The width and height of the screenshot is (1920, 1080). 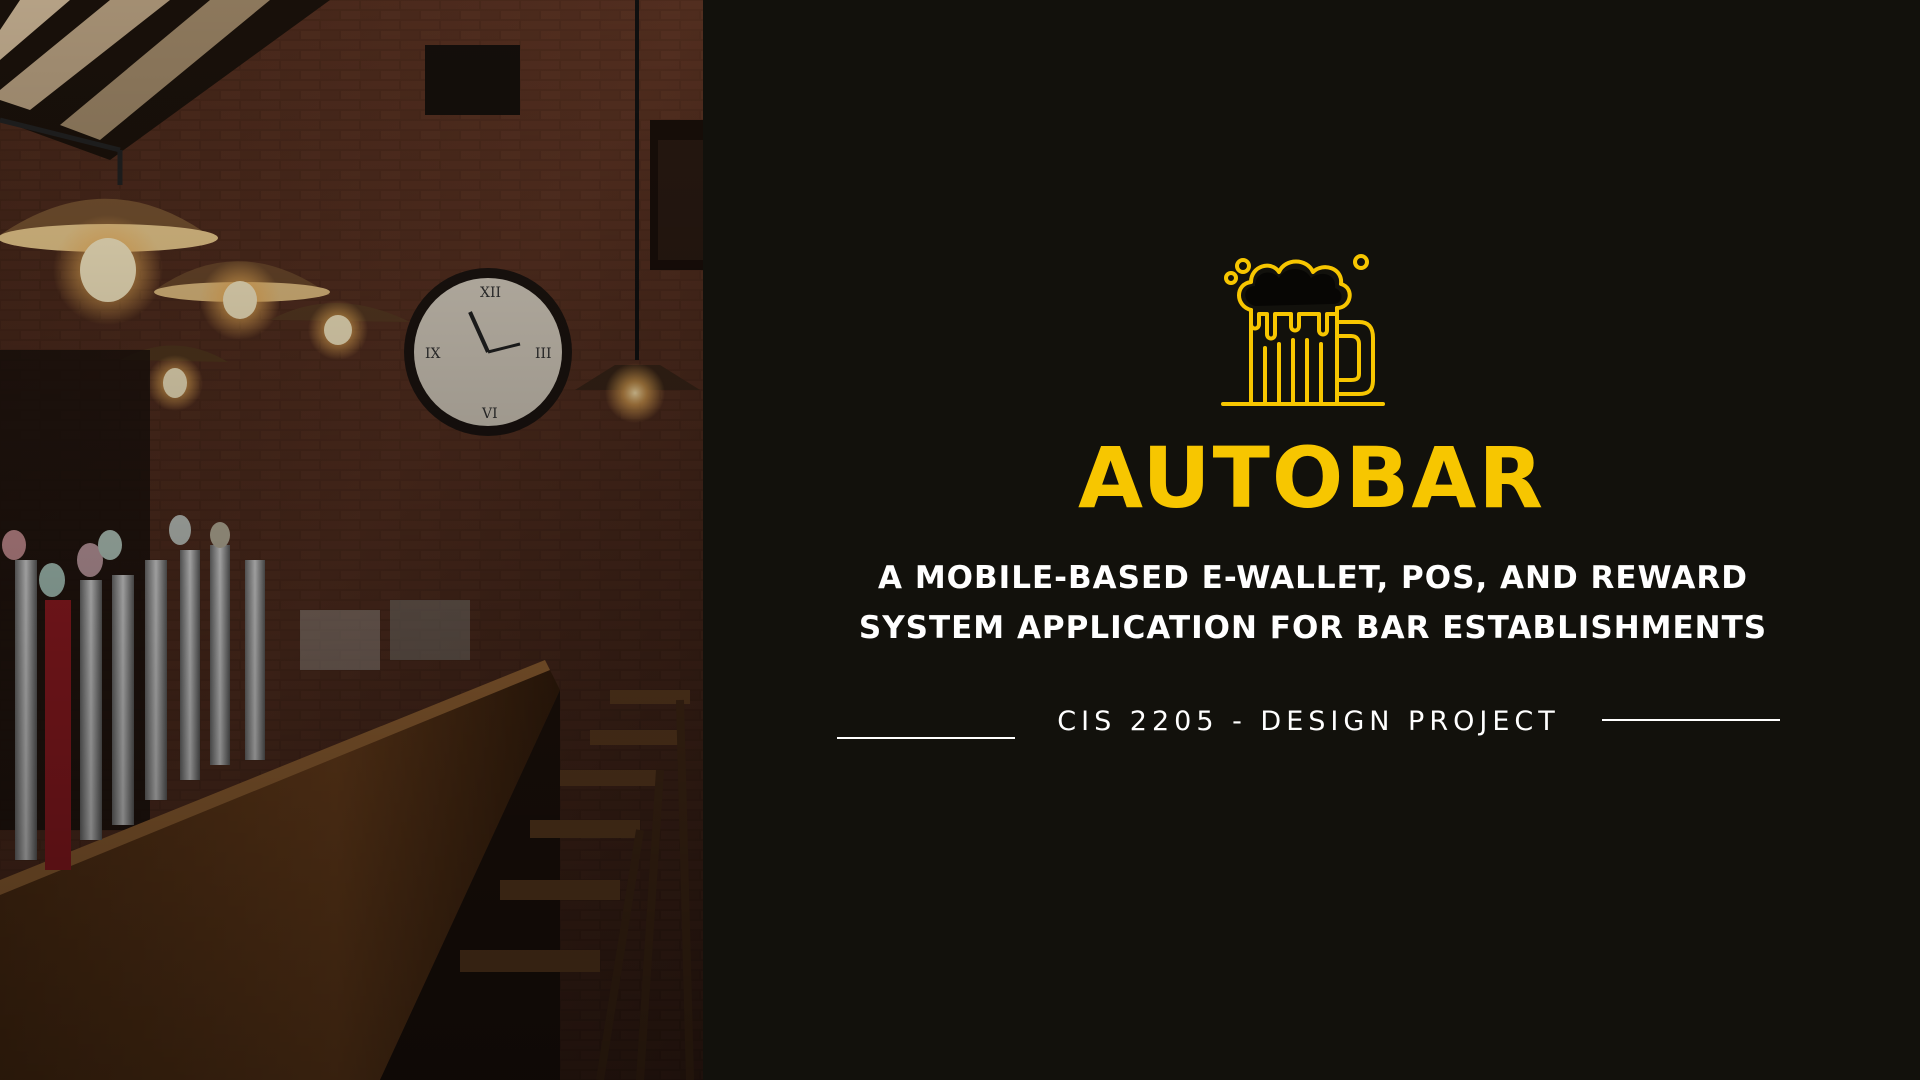 What do you see at coordinates (1691, 720) in the screenshot?
I see `divider-right` at bounding box center [1691, 720].